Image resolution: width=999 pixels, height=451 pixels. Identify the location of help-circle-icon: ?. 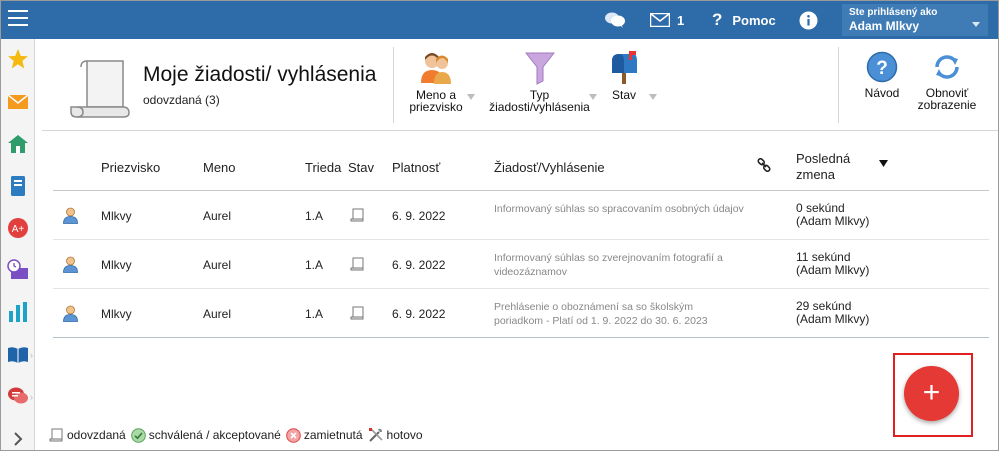
(882, 67).